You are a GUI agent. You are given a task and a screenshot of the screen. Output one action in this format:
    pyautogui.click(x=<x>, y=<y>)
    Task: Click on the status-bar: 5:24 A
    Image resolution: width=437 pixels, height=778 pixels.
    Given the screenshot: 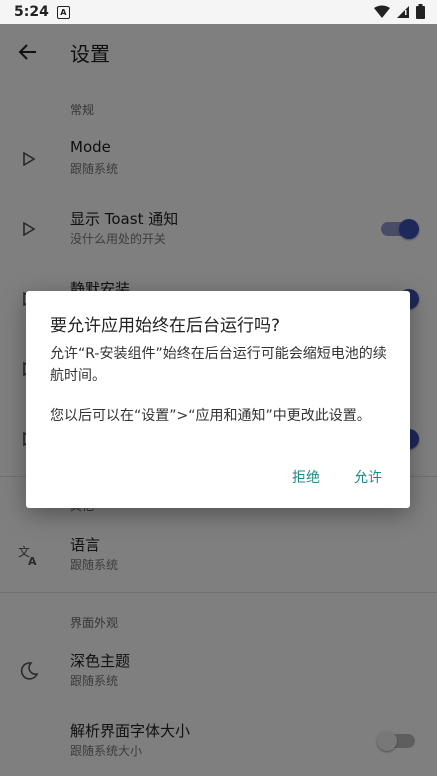 What is the action you would take?
    pyautogui.click(x=218, y=12)
    